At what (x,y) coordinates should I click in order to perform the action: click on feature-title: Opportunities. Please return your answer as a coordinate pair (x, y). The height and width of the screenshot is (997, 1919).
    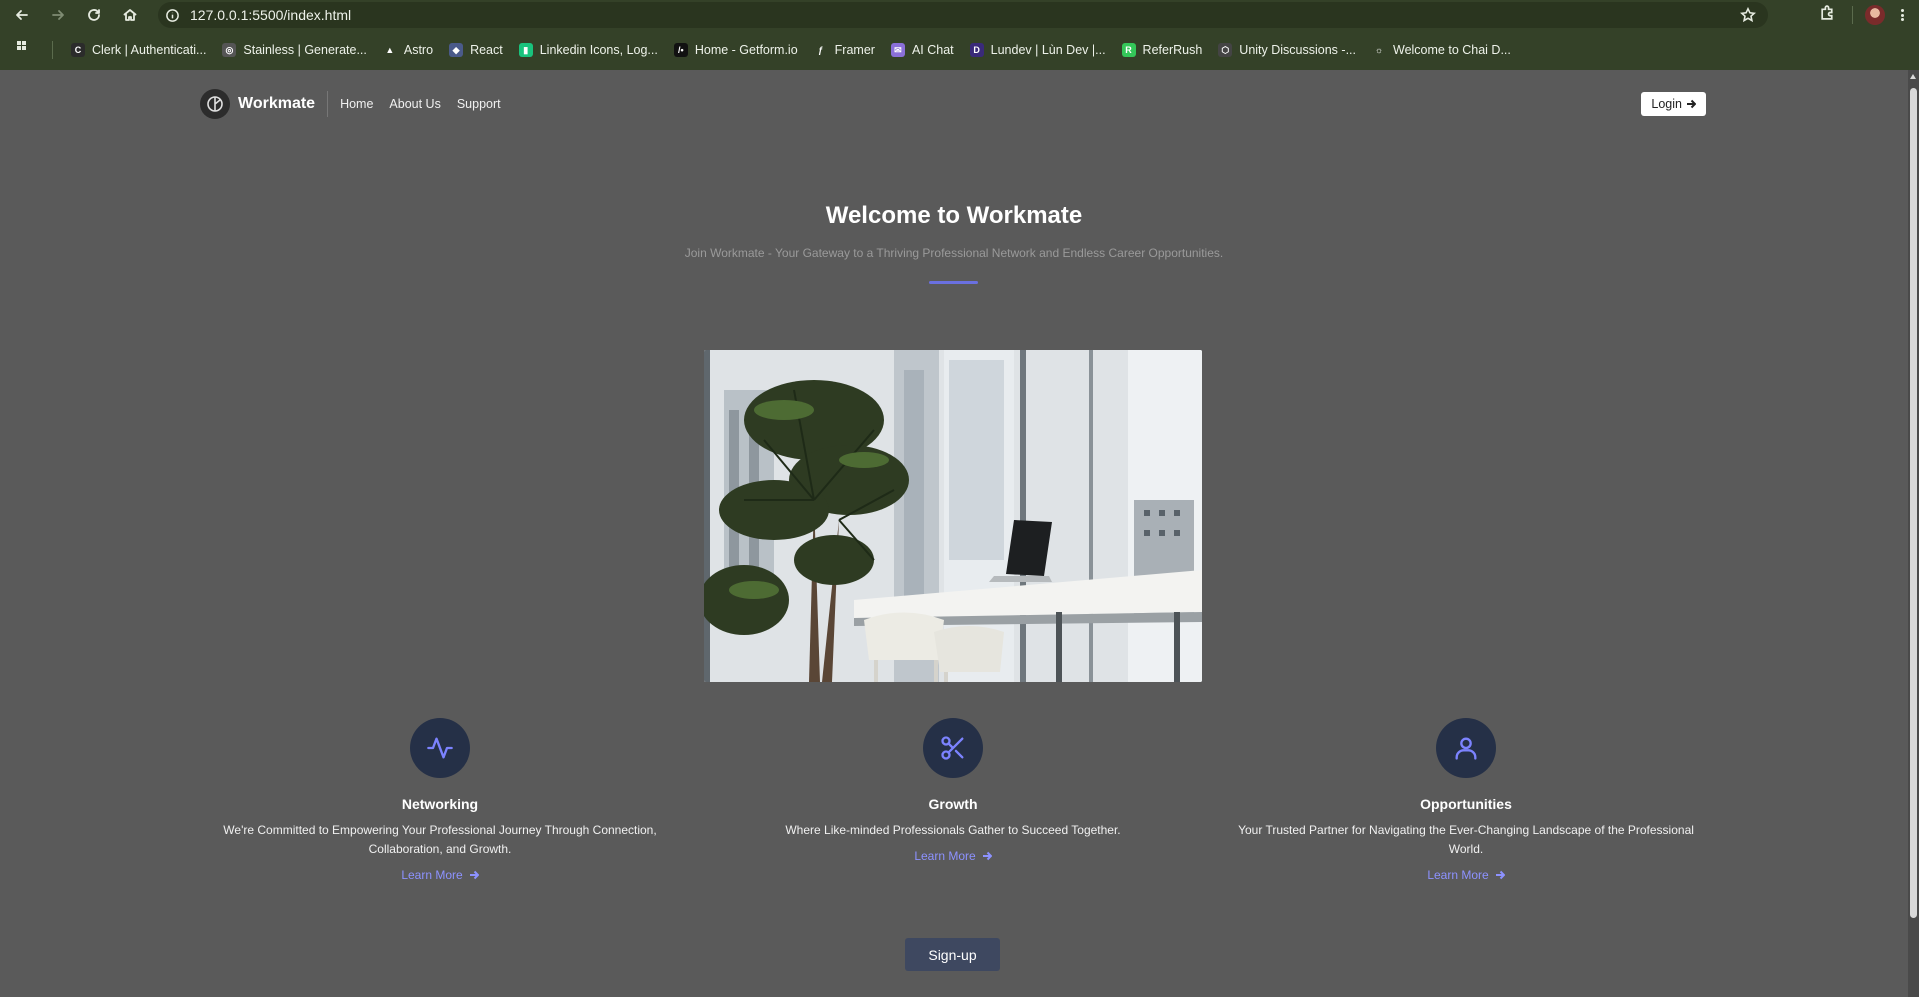
    Looking at the image, I should click on (1466, 804).